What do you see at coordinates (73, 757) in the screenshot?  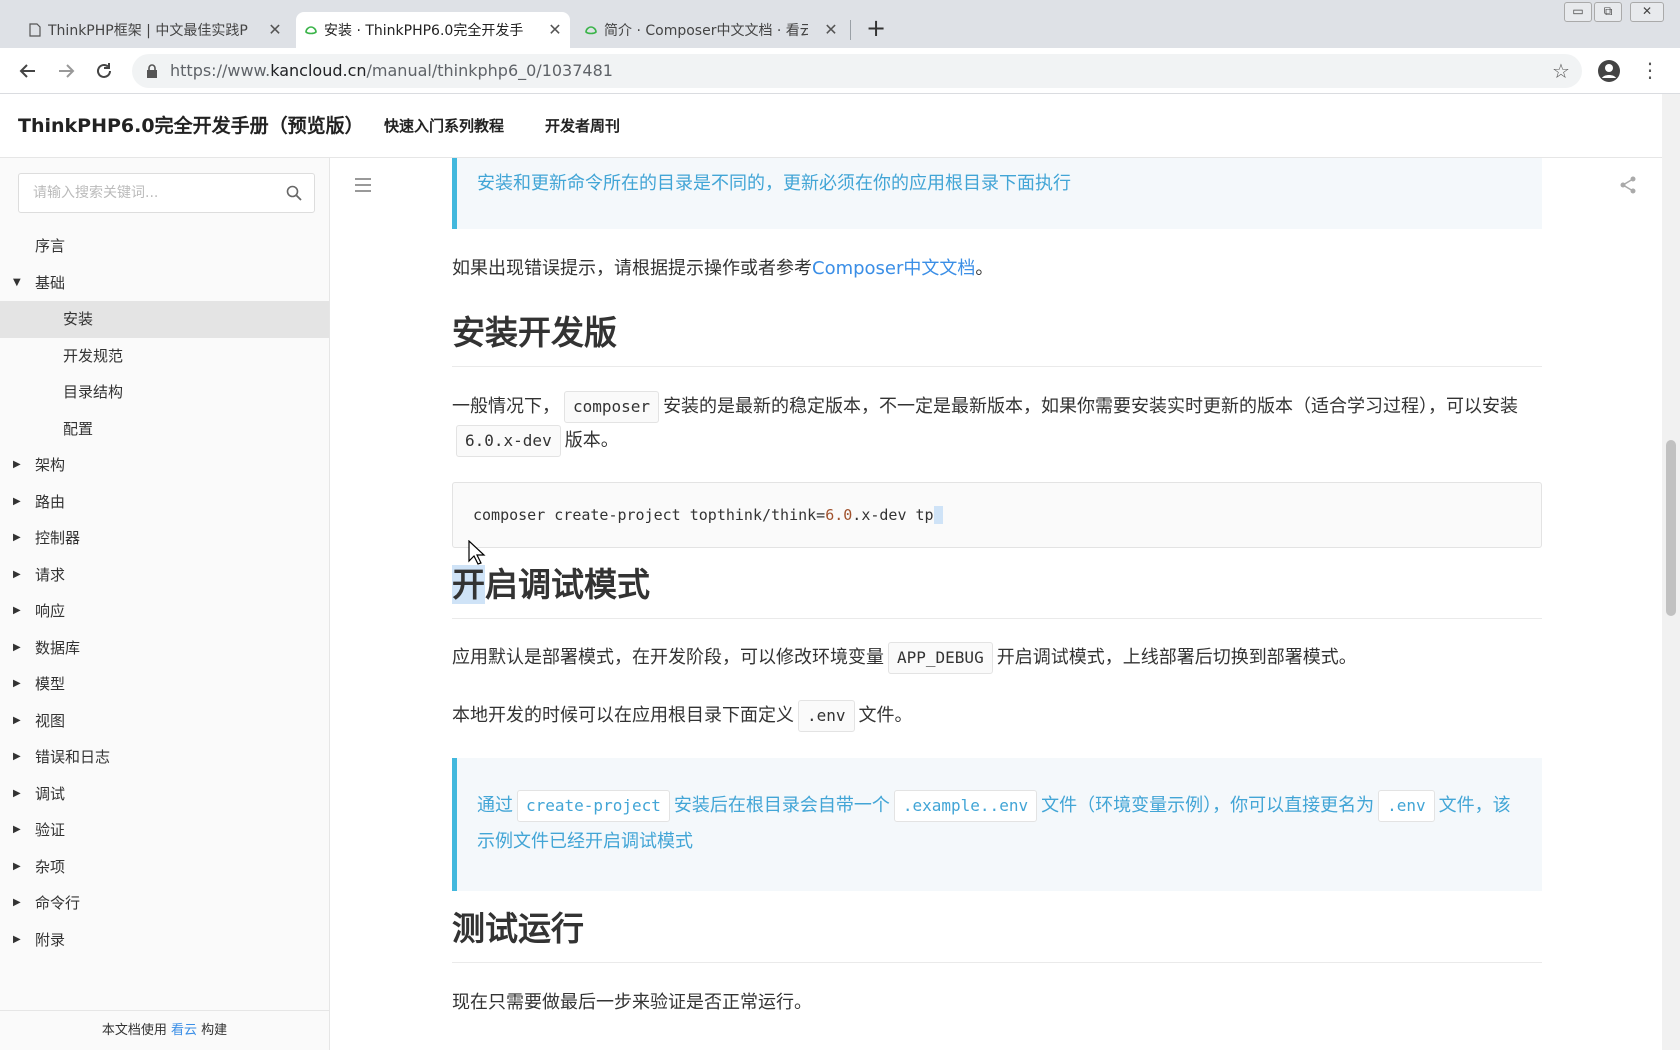 I see `sidebar-item-label: 错误和日志` at bounding box center [73, 757].